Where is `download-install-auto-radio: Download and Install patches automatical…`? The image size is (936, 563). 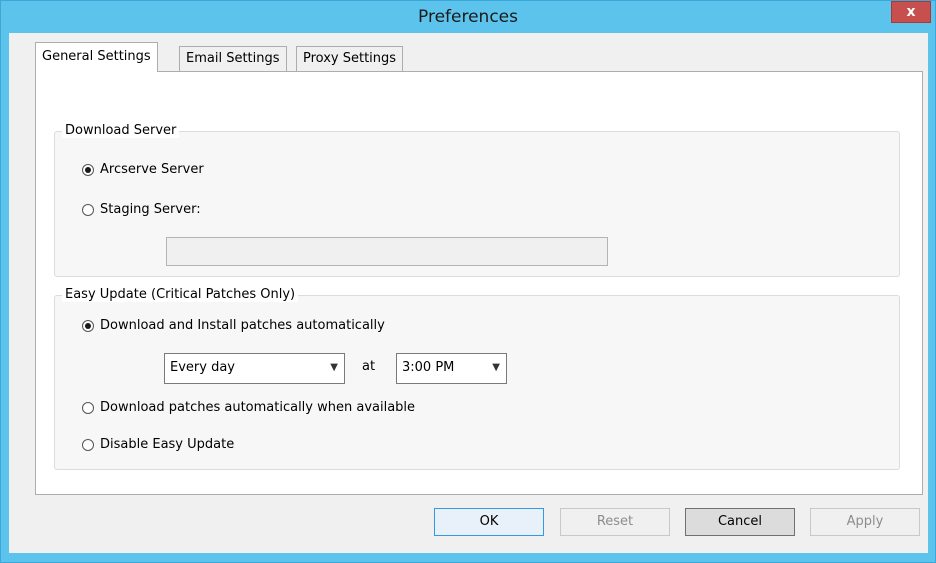
download-install-auto-radio: Download and Install patches automatical… is located at coordinates (233, 325).